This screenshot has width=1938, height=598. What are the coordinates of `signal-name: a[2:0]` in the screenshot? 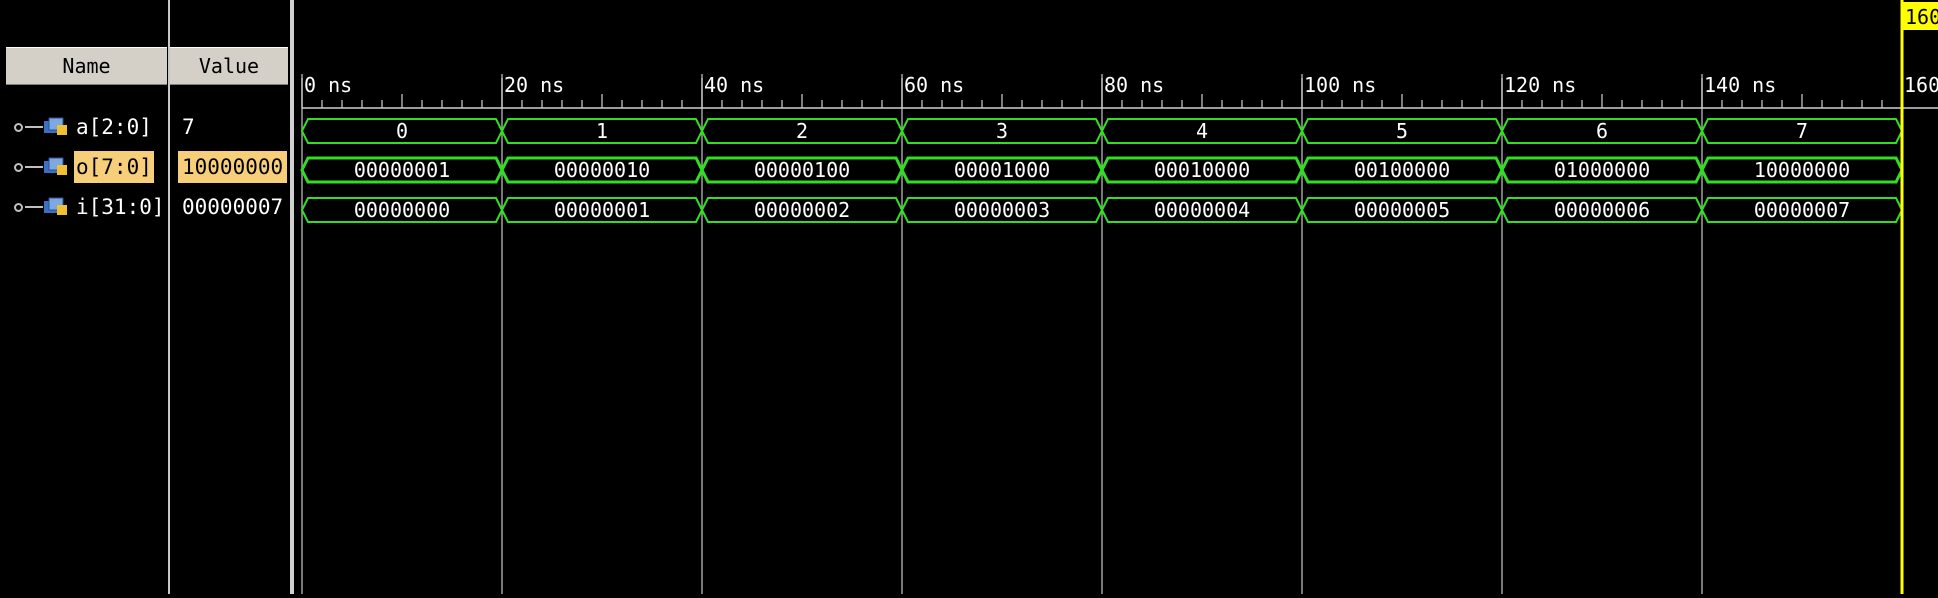 It's located at (114, 127).